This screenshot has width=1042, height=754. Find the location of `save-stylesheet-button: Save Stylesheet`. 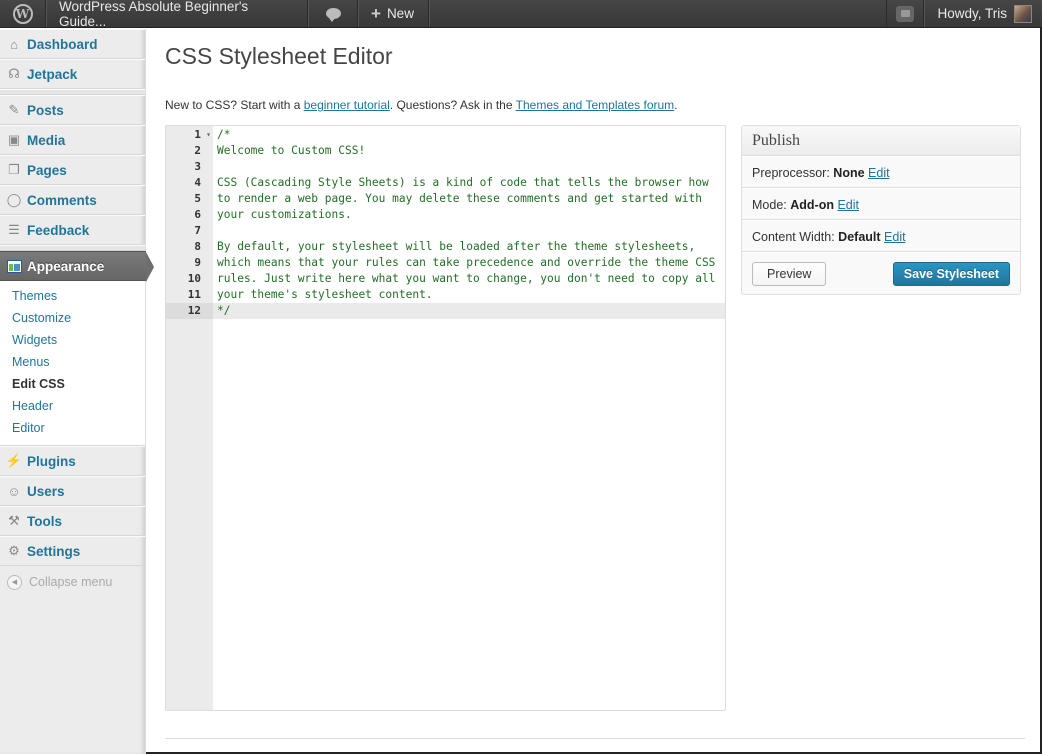

save-stylesheet-button: Save Stylesheet is located at coordinates (951, 273).